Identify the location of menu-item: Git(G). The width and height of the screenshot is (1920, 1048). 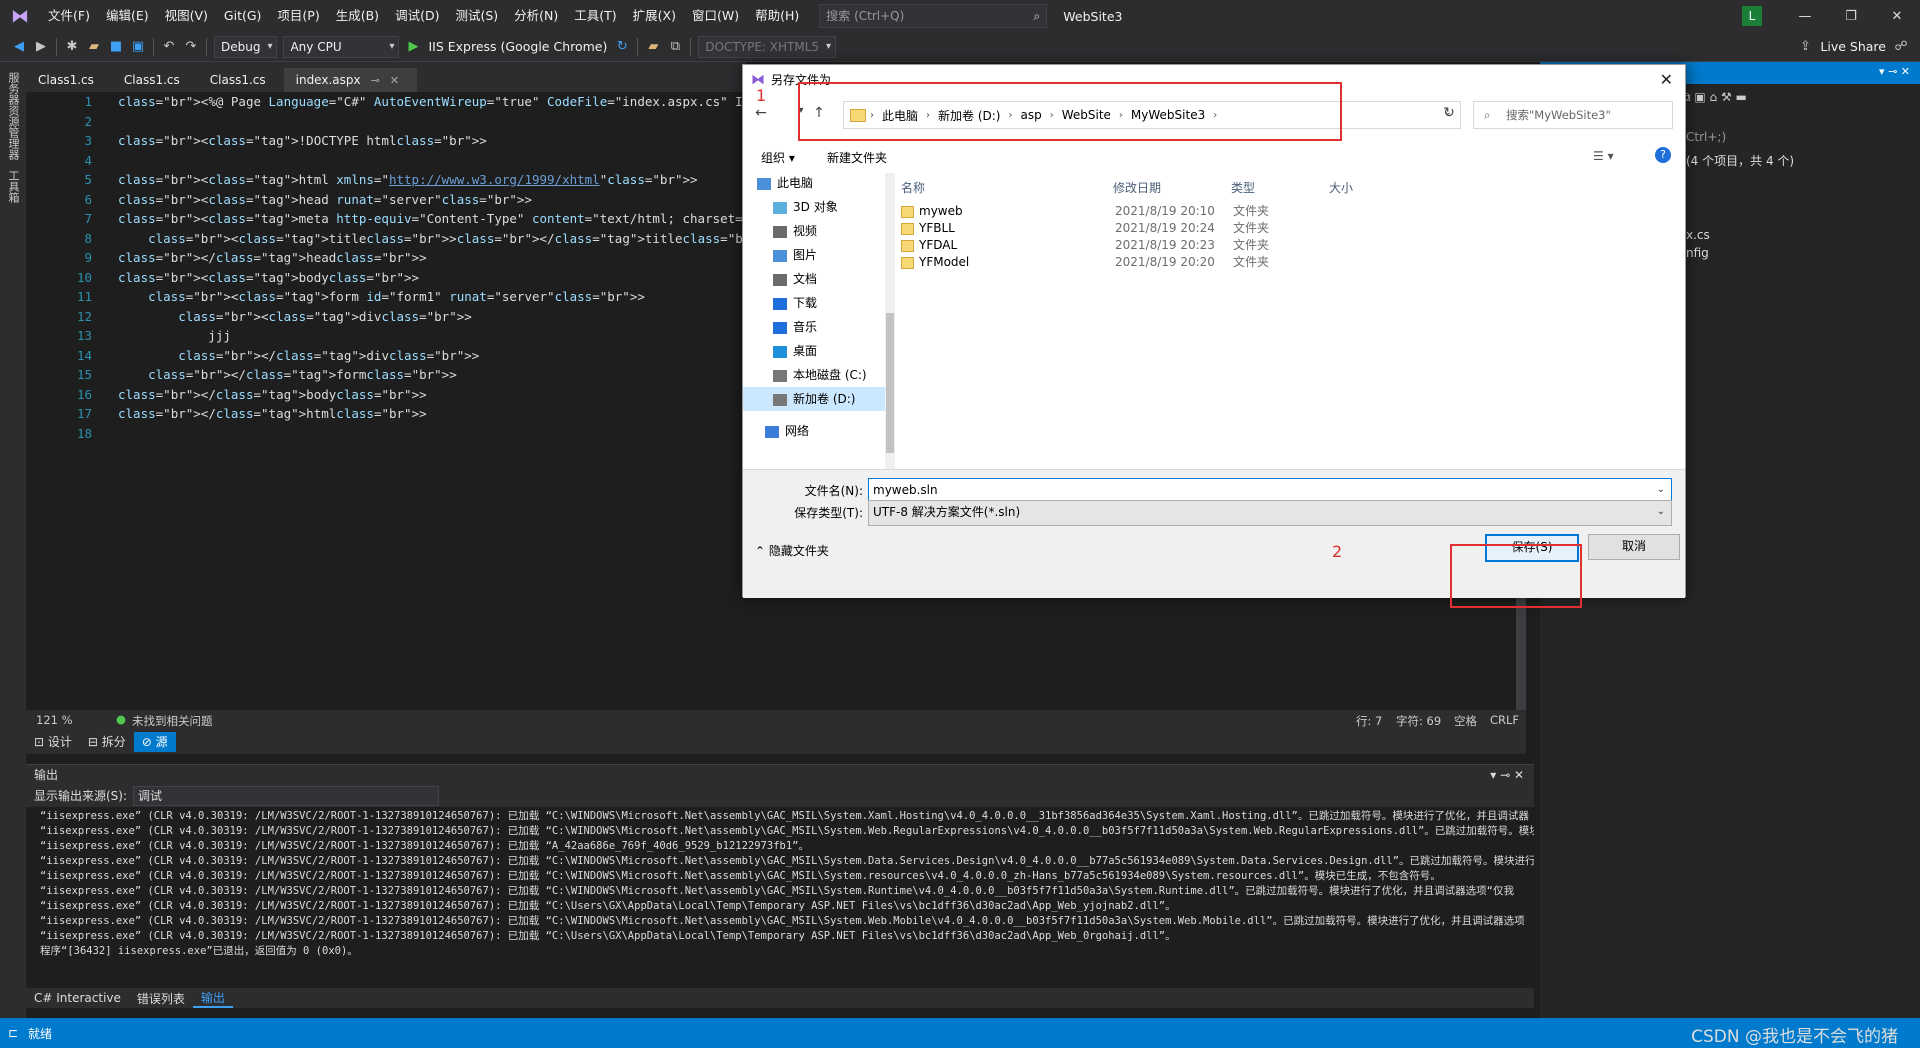
(243, 16).